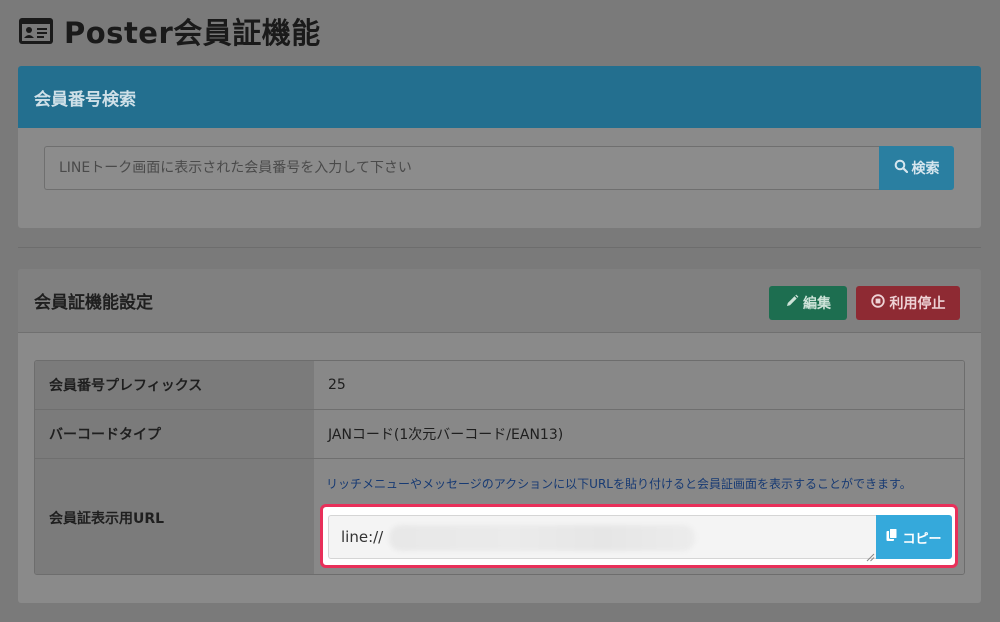  What do you see at coordinates (499, 247) in the screenshot?
I see `section-divider` at bounding box center [499, 247].